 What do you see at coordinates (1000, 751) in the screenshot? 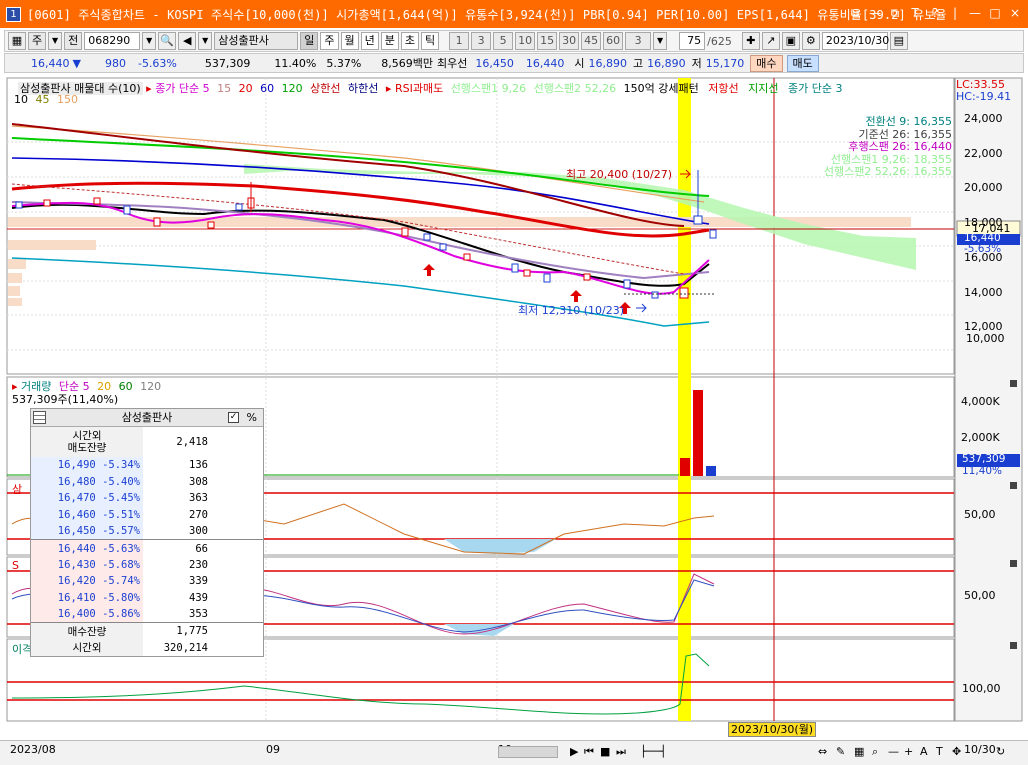
I see `refresh-icon: ↻` at bounding box center [1000, 751].